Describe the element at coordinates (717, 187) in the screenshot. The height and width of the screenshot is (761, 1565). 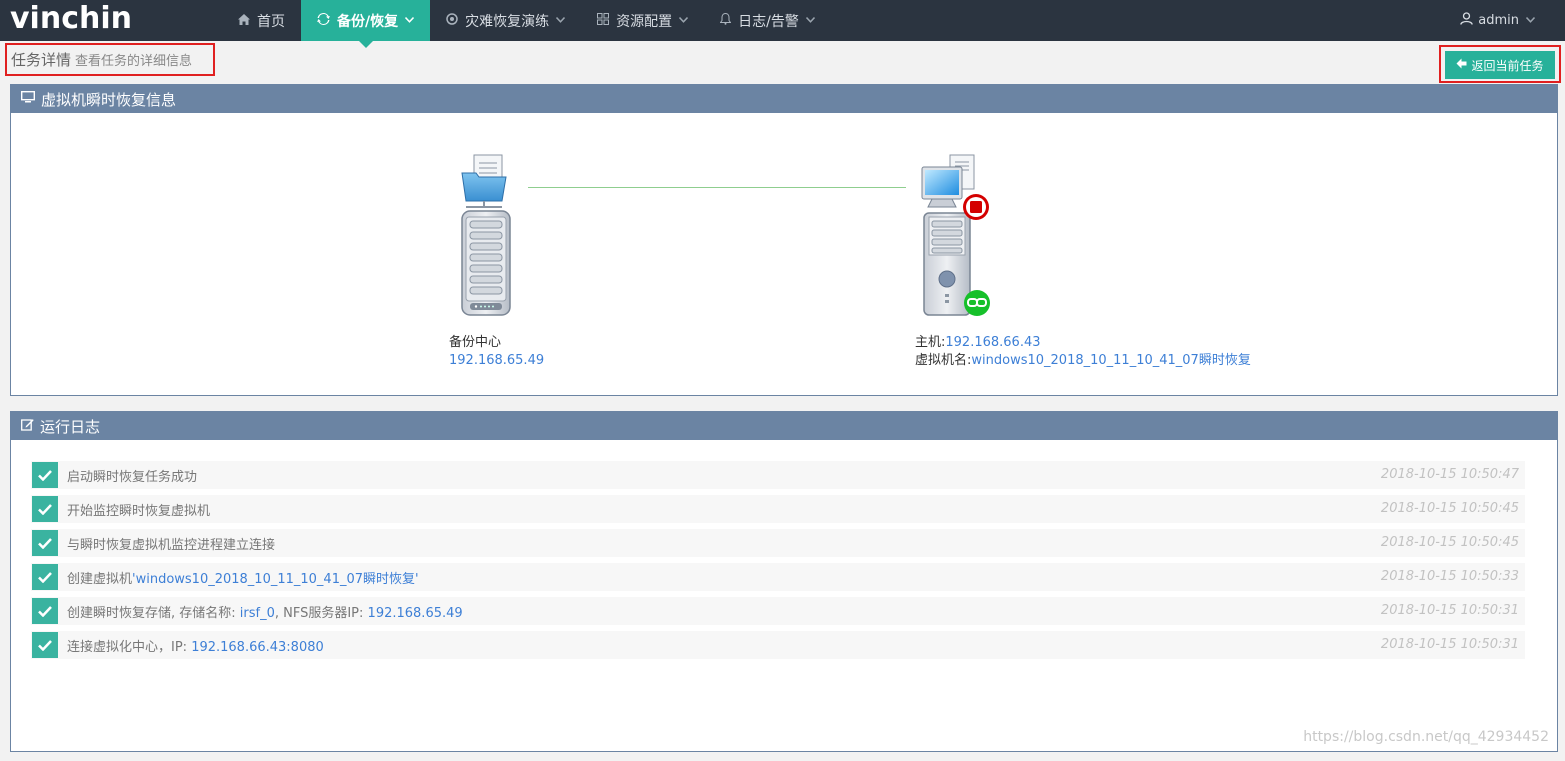
I see `connection-line` at that location.